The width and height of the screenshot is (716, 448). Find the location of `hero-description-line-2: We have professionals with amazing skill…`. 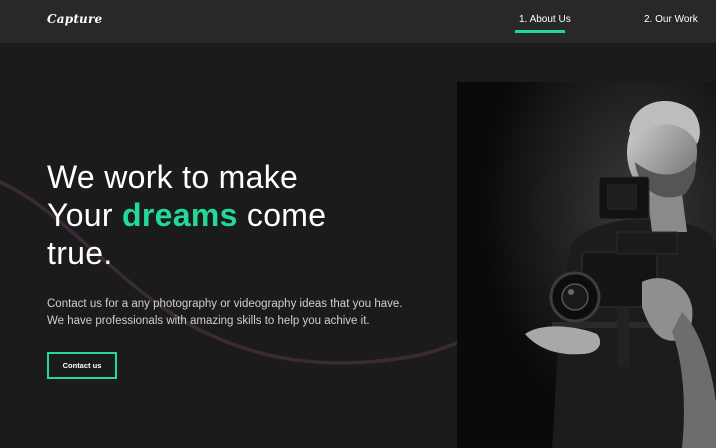

hero-description-line-2: We have professionals with amazing skill… is located at coordinates (208, 321).